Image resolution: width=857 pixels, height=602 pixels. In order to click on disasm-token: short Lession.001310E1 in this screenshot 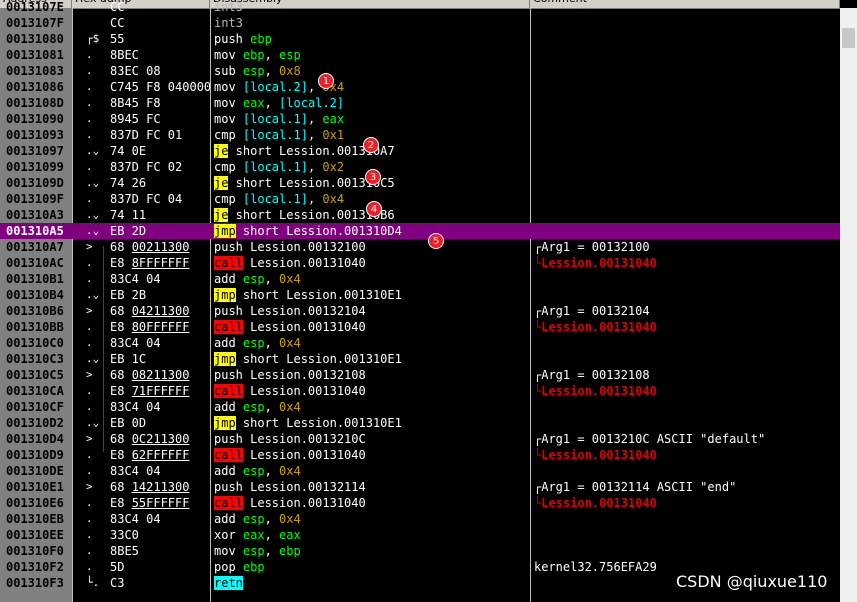, I will do `click(318, 295)`.